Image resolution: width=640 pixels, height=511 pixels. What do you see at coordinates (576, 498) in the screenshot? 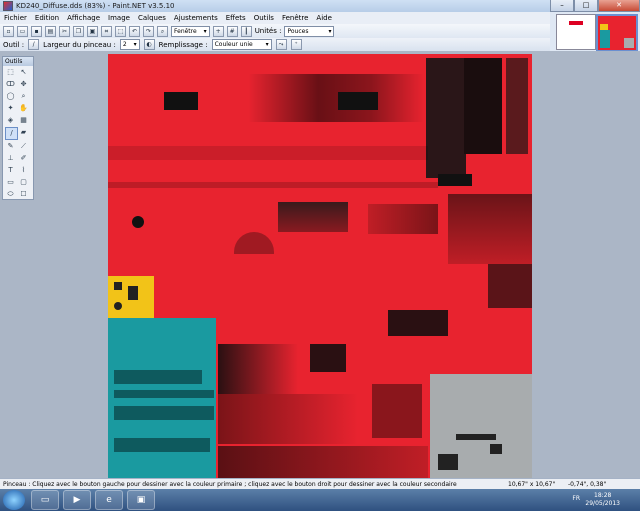
I see `language-indicator: FR` at bounding box center [576, 498].